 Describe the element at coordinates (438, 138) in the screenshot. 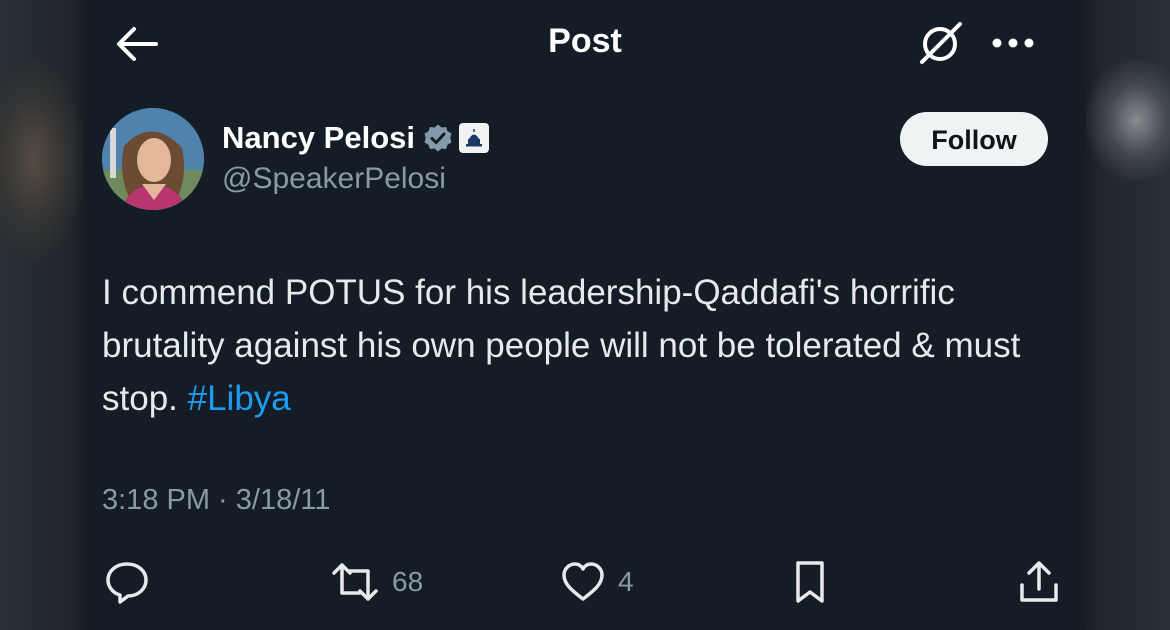

I see `verified-badge-icon` at that location.